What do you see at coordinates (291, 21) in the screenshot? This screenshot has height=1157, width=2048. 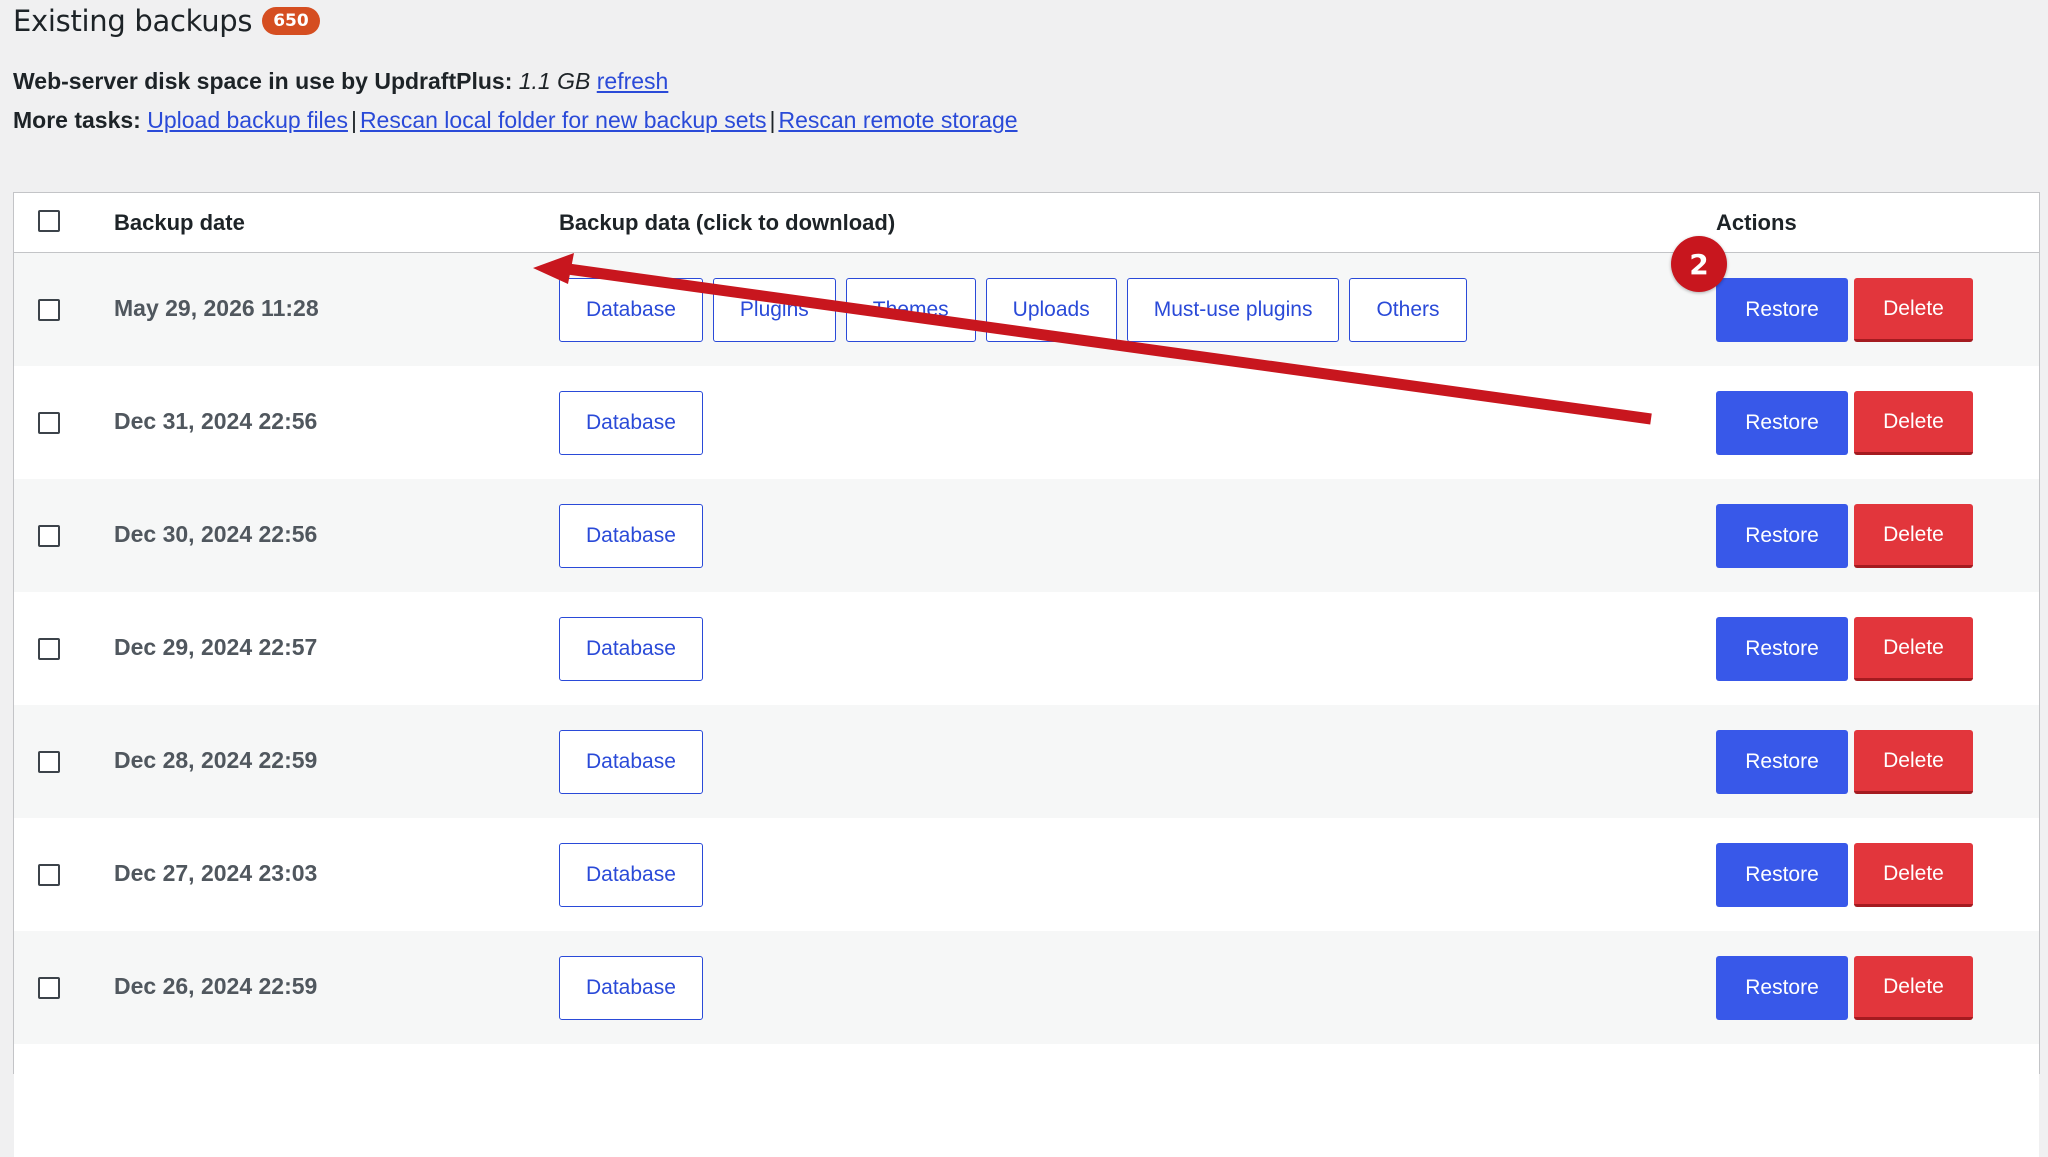 I see `backup-count-badge: 650` at bounding box center [291, 21].